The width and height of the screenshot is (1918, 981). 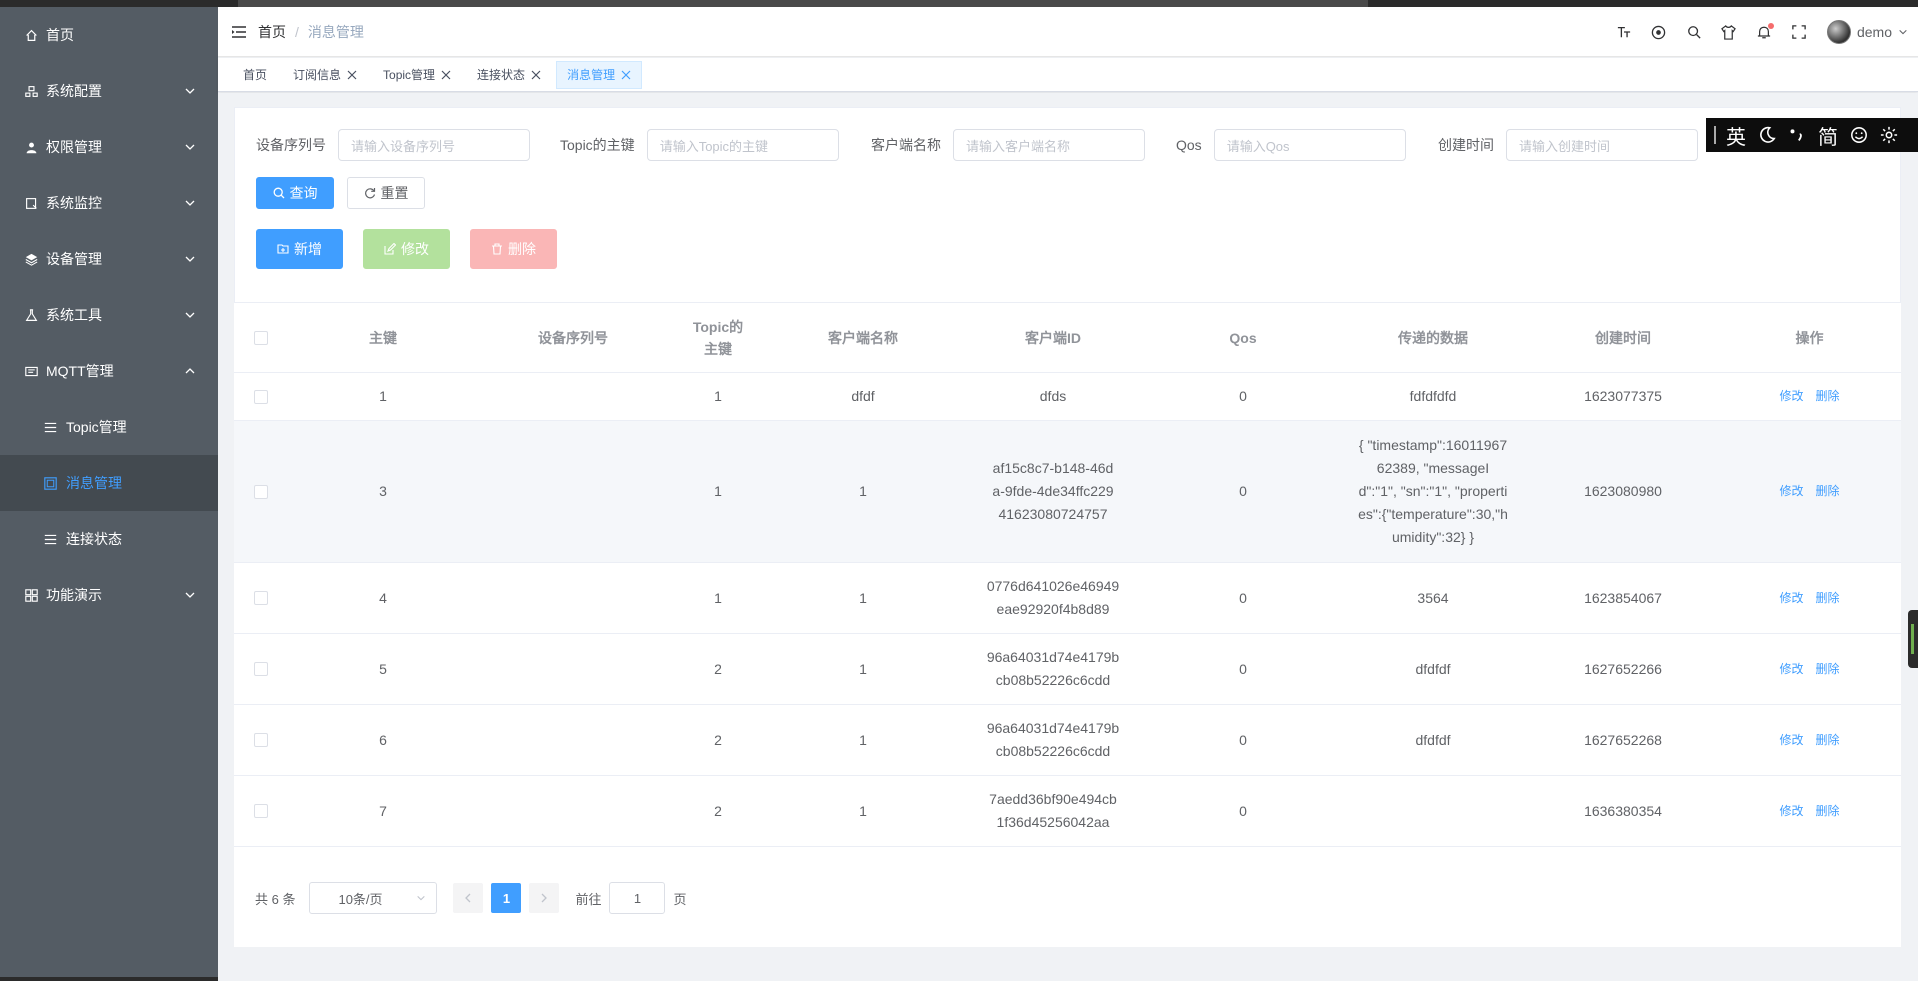 I want to click on ime-drag-handle, so click(x=1715, y=135).